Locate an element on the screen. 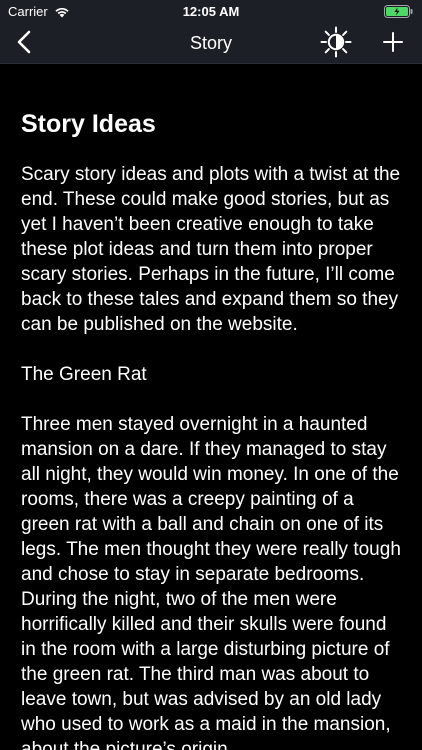 This screenshot has width=422, height=750. status-bar: Carrier 12:05 AM is located at coordinates (211, 12).